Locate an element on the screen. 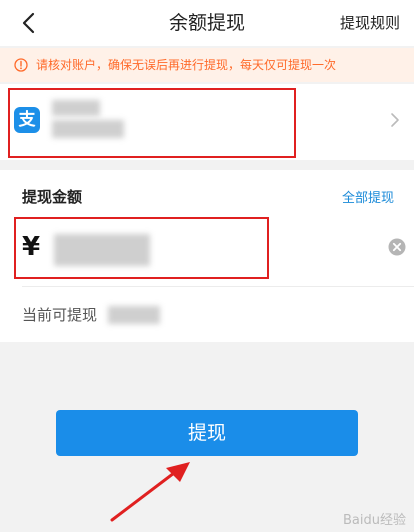 The height and width of the screenshot is (532, 414). amount-label: 提现金额 is located at coordinates (52, 197).